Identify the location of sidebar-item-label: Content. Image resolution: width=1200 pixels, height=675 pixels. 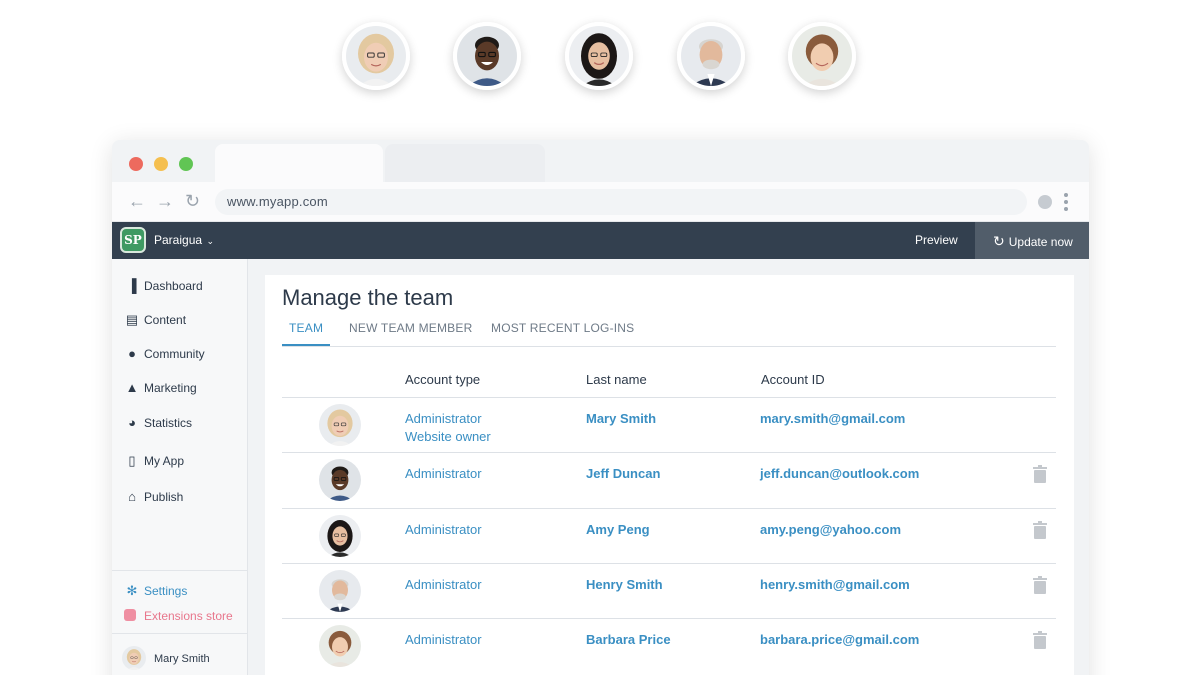
(165, 320).